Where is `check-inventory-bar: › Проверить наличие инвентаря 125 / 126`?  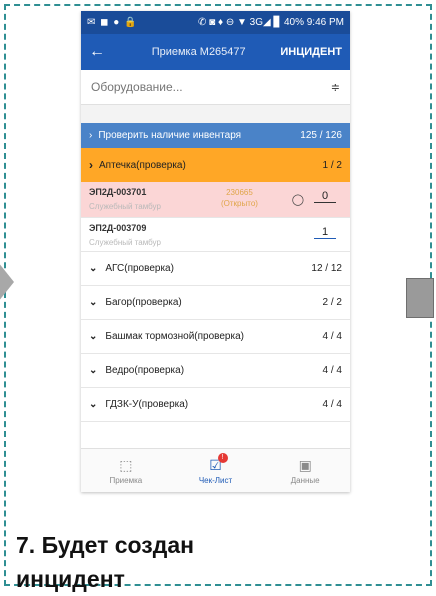
check-inventory-bar: › Проверить наличие инвентаря 125 / 126 is located at coordinates (215, 135).